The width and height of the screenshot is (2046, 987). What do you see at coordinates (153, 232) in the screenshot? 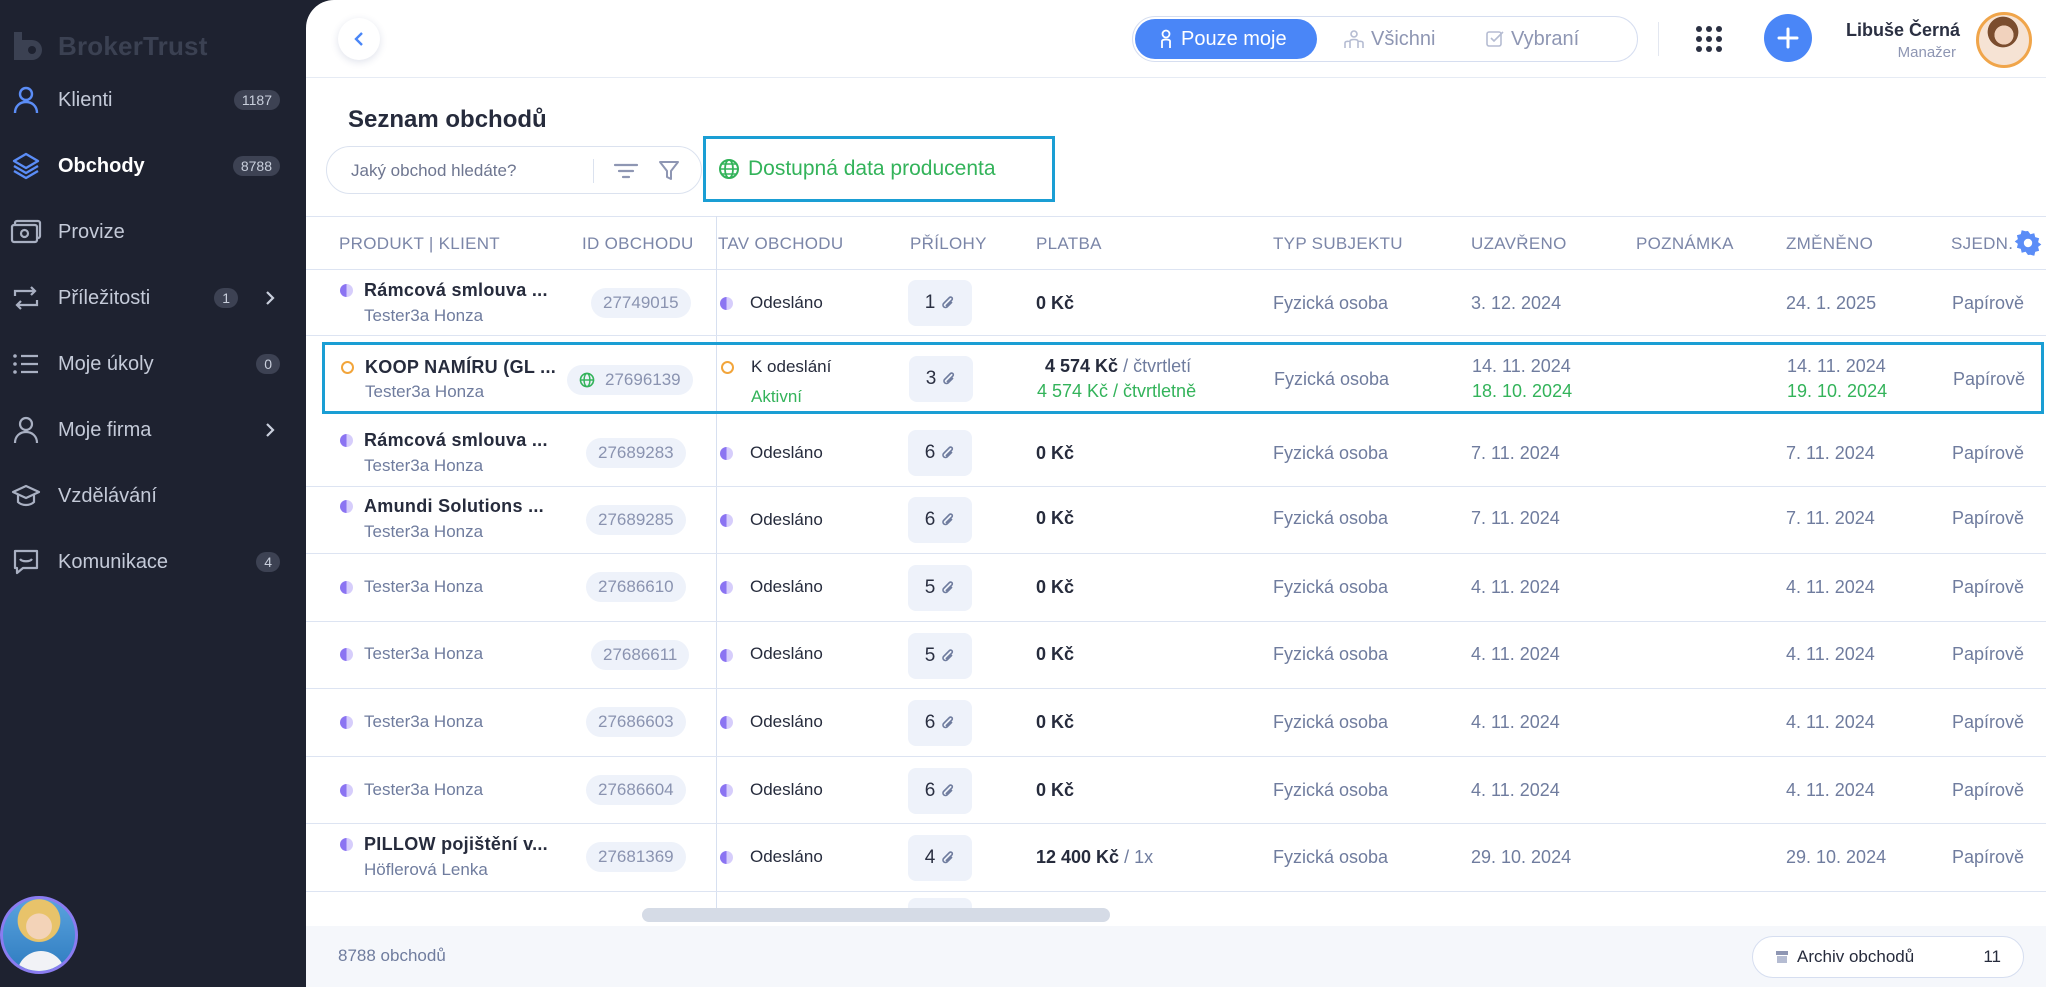
I see `sidebar-item-provize: Provize` at bounding box center [153, 232].